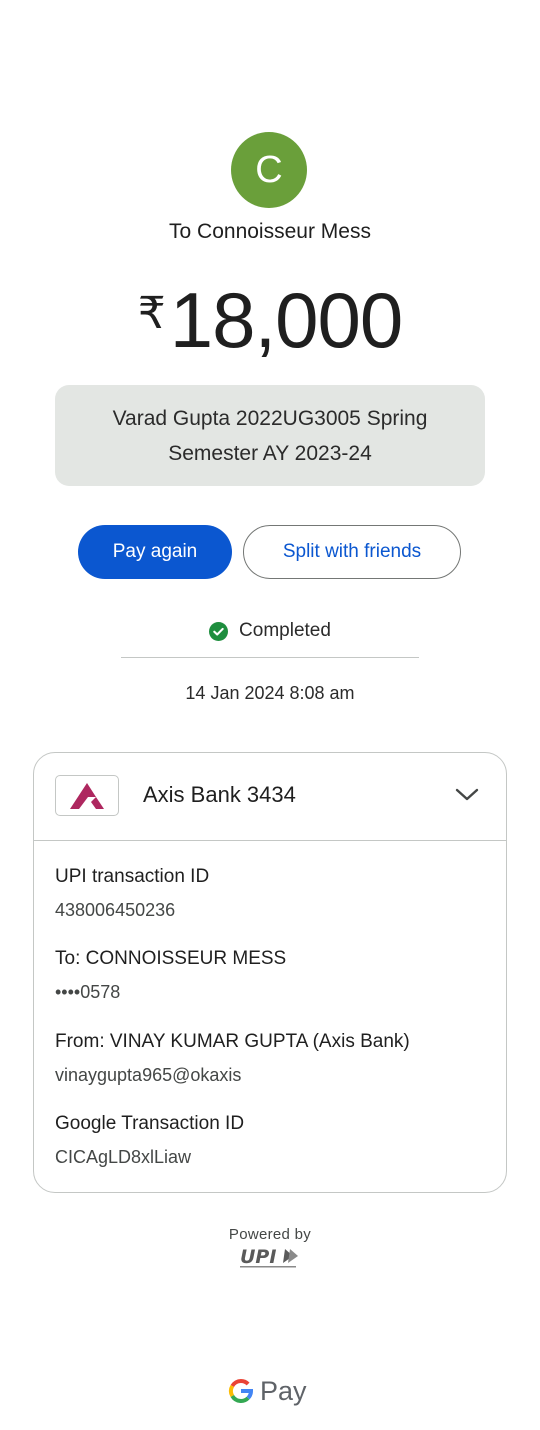 The image size is (540, 1430). I want to click on google-pay-logo: Pay, so click(267, 1391).